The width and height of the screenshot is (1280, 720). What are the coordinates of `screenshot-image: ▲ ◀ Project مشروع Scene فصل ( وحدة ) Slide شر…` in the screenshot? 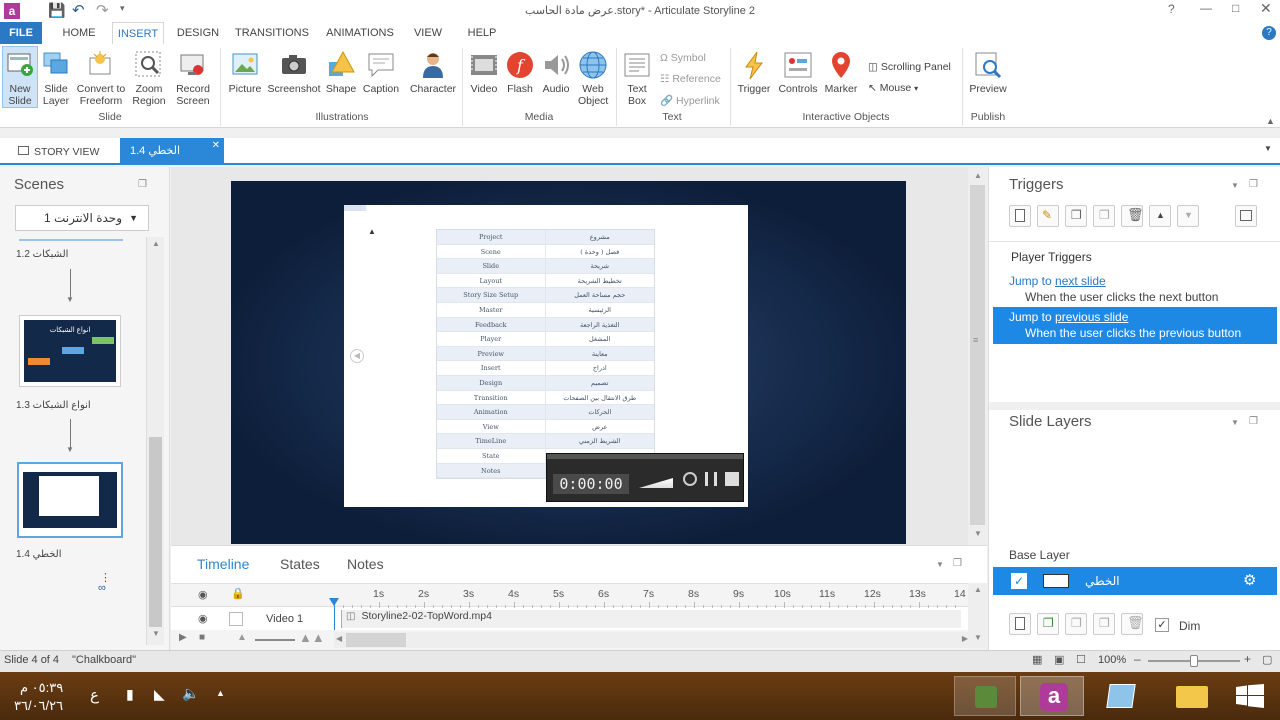 It's located at (546, 356).